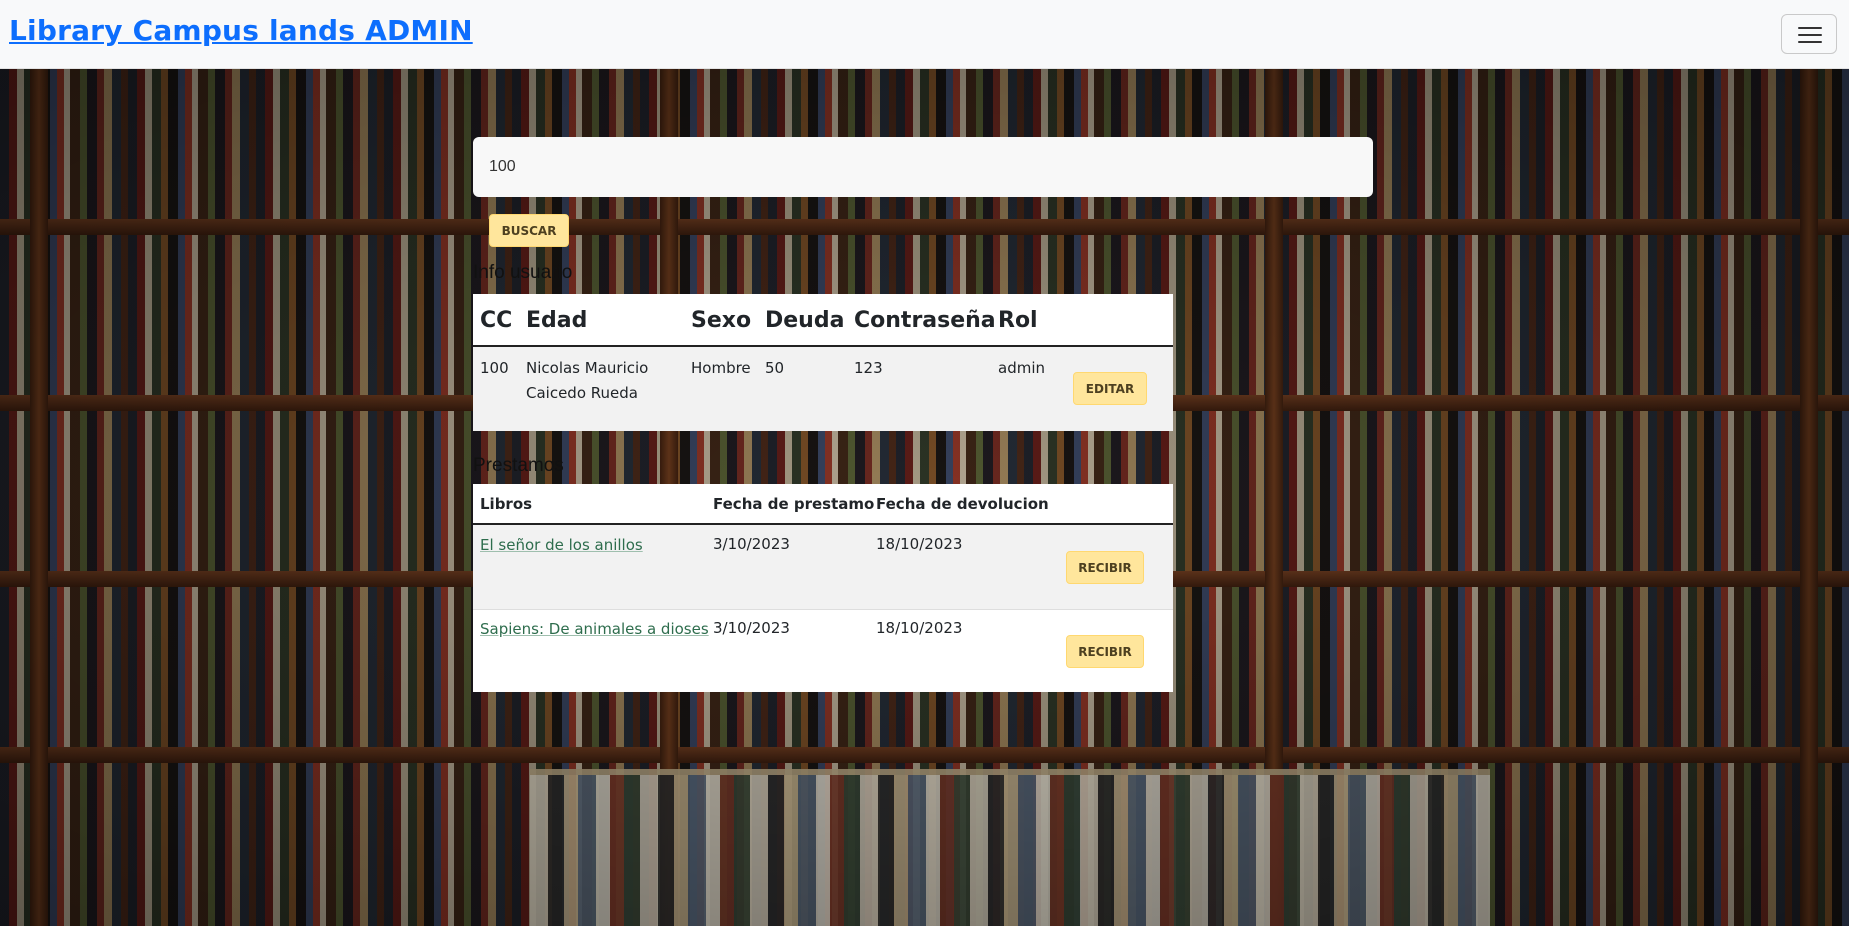 The image size is (1849, 926). Describe the element at coordinates (794, 504) in the screenshot. I see `header-loan-date: Fecha de prestamo` at that location.